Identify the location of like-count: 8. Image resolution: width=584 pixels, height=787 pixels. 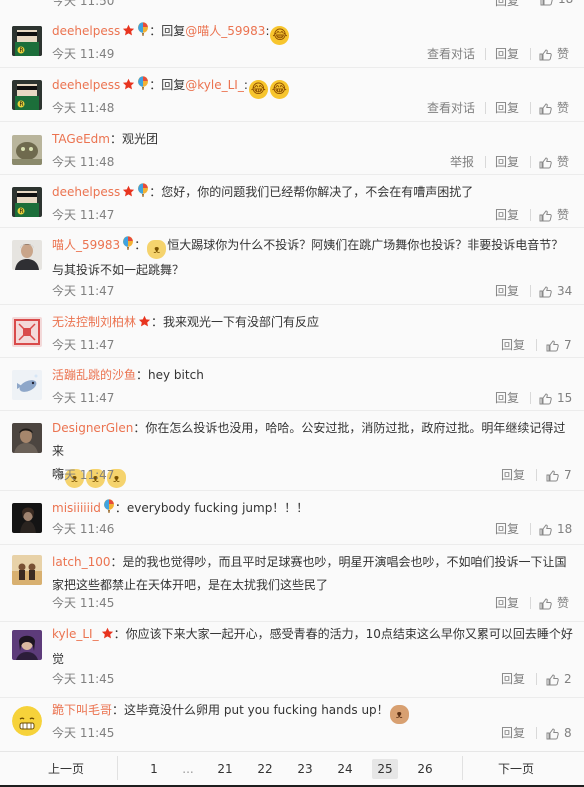
(568, 733).